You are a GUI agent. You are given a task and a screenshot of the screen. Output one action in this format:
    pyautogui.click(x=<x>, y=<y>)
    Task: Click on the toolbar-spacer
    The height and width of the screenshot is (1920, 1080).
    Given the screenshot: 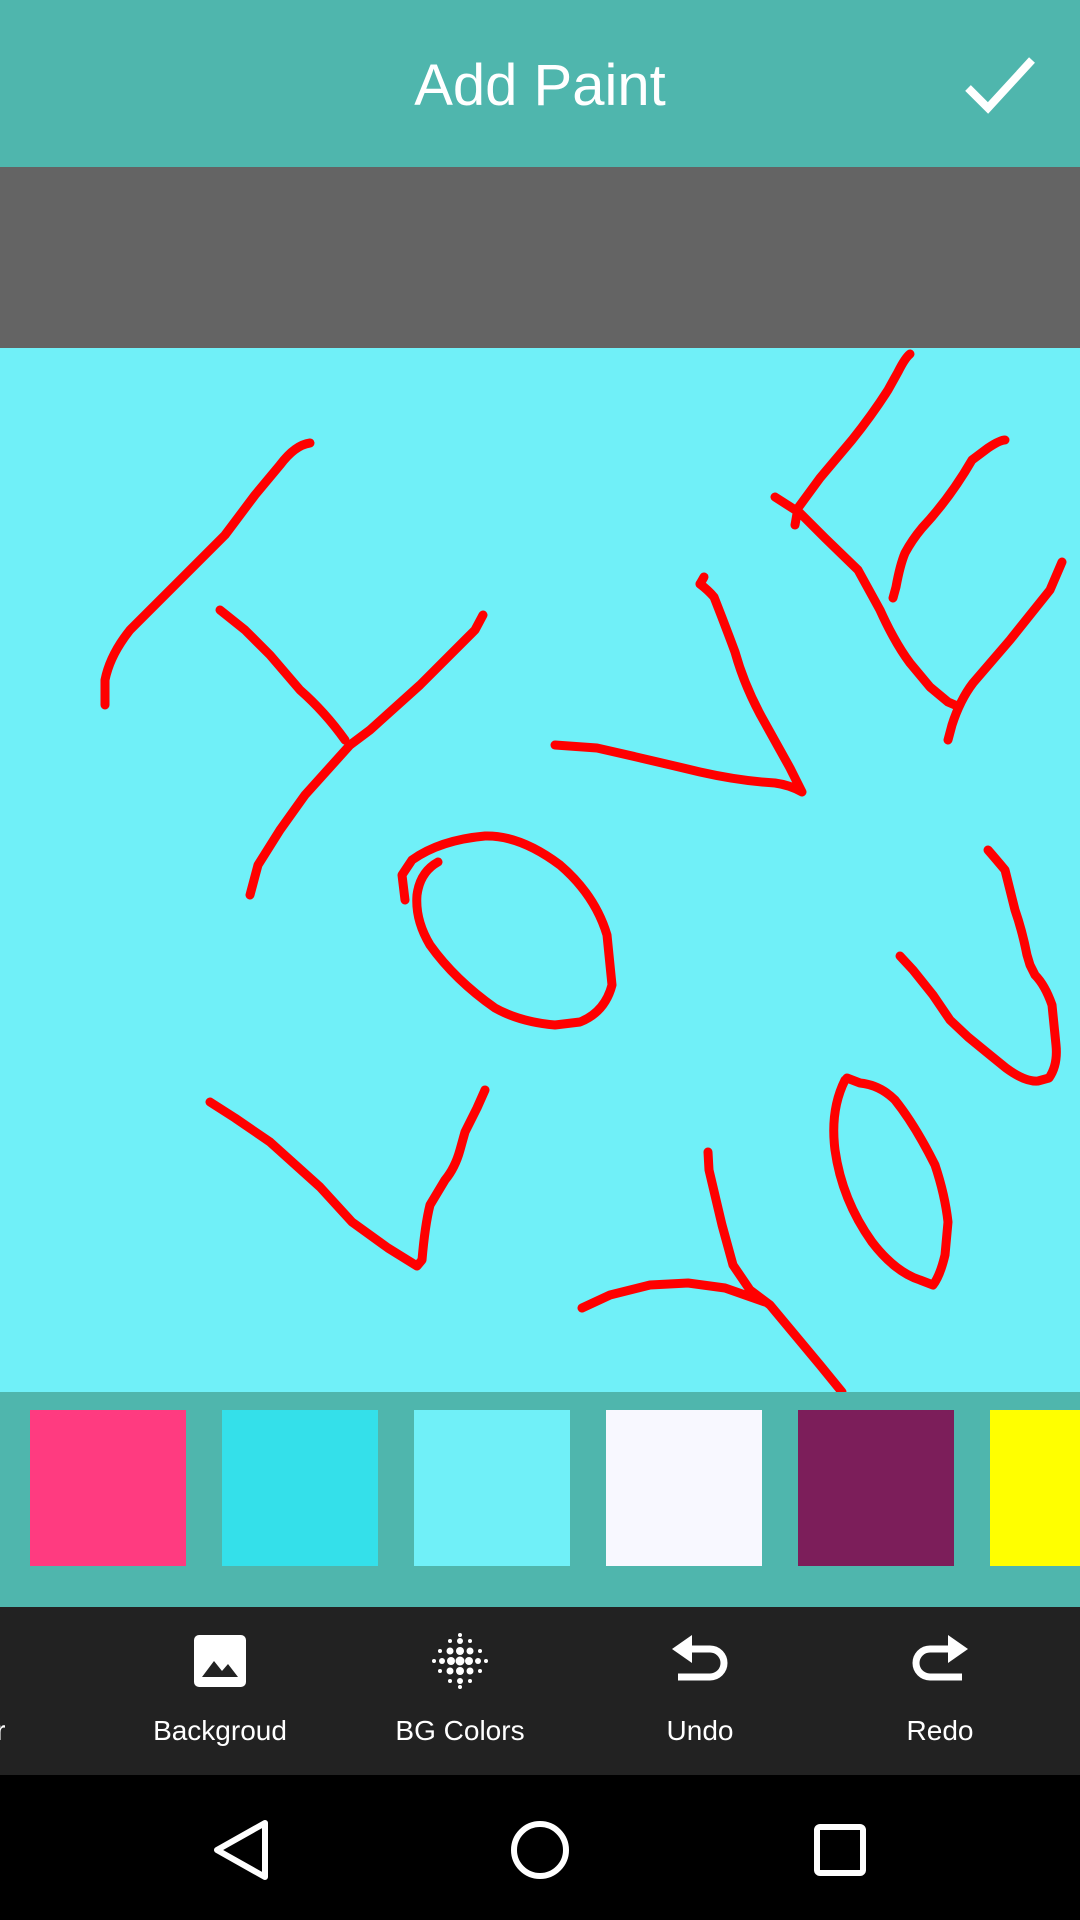 What is the action you would take?
    pyautogui.click(x=540, y=257)
    